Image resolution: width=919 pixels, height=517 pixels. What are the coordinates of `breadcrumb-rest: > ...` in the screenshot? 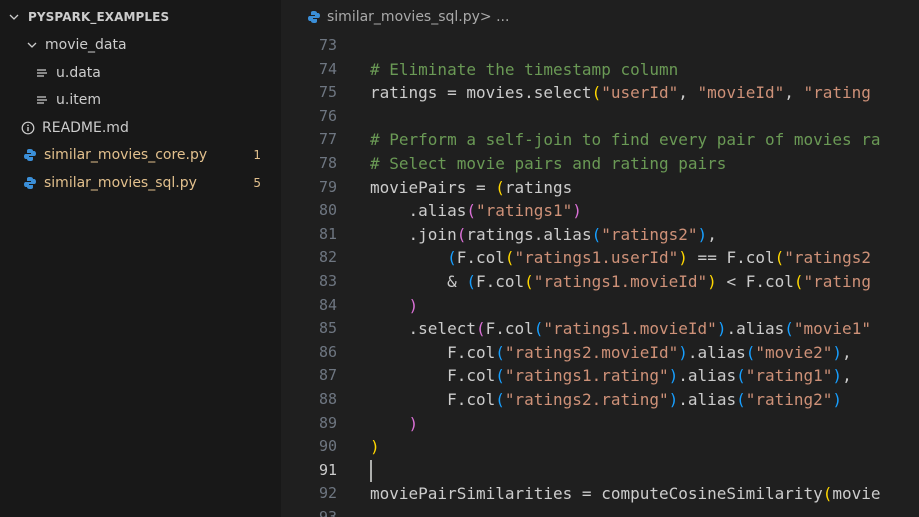 It's located at (495, 17).